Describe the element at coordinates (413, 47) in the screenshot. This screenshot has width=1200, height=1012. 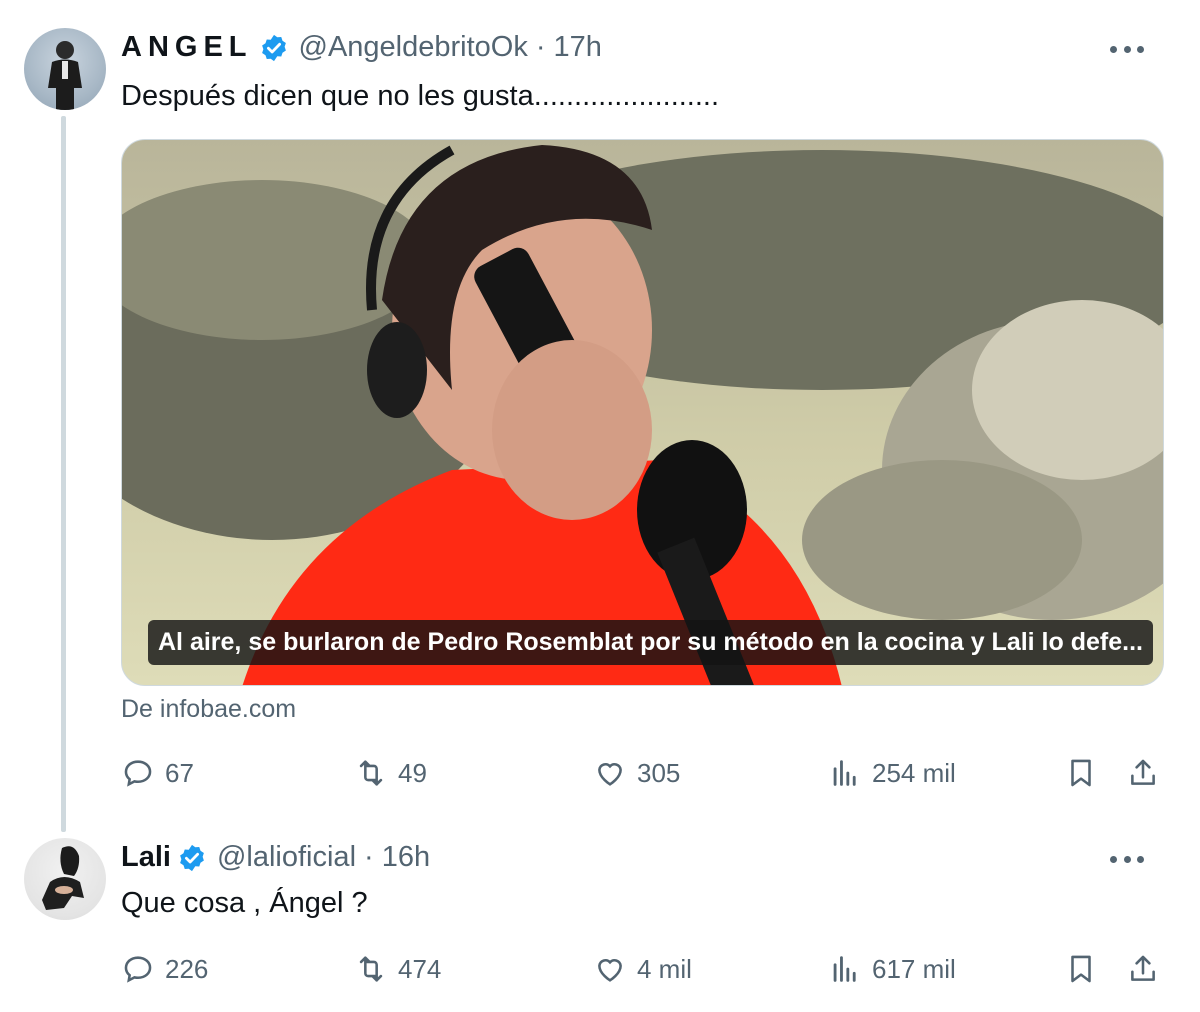
I see `handle: @AngeldebritoOk` at that location.